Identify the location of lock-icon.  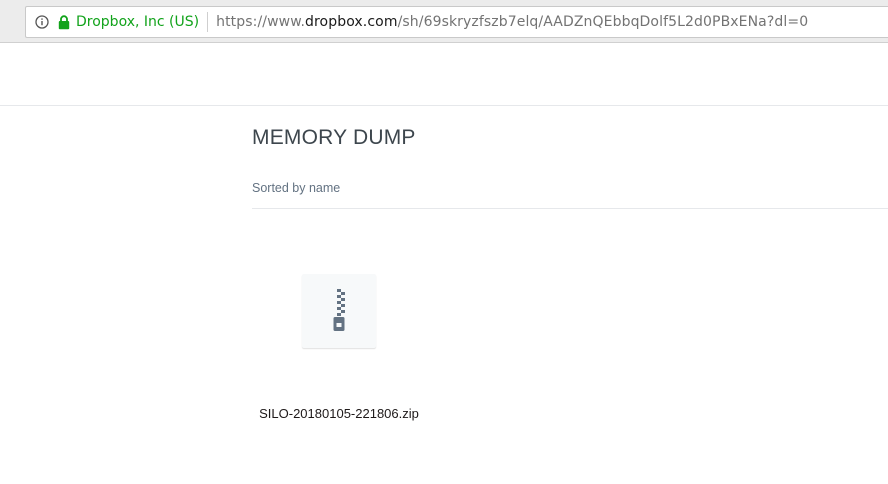
(64, 22).